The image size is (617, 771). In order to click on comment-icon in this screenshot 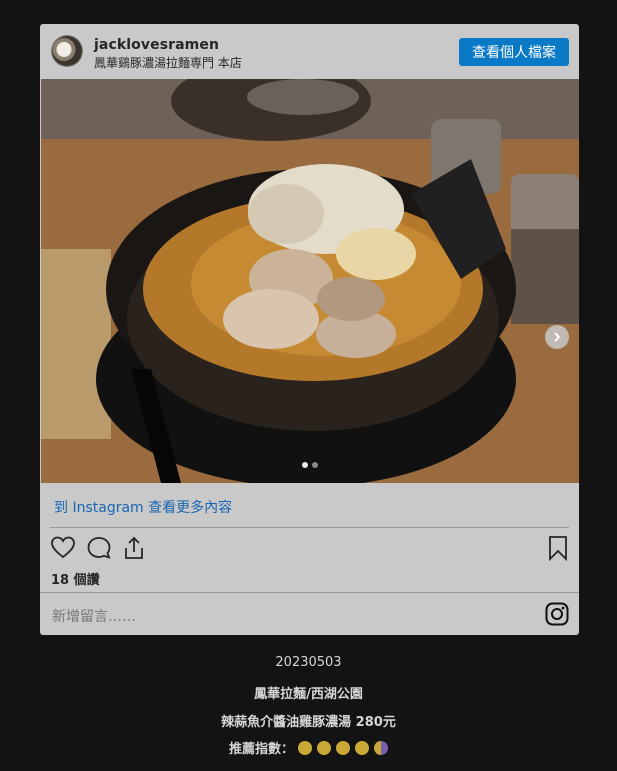, I will do `click(99, 548)`.